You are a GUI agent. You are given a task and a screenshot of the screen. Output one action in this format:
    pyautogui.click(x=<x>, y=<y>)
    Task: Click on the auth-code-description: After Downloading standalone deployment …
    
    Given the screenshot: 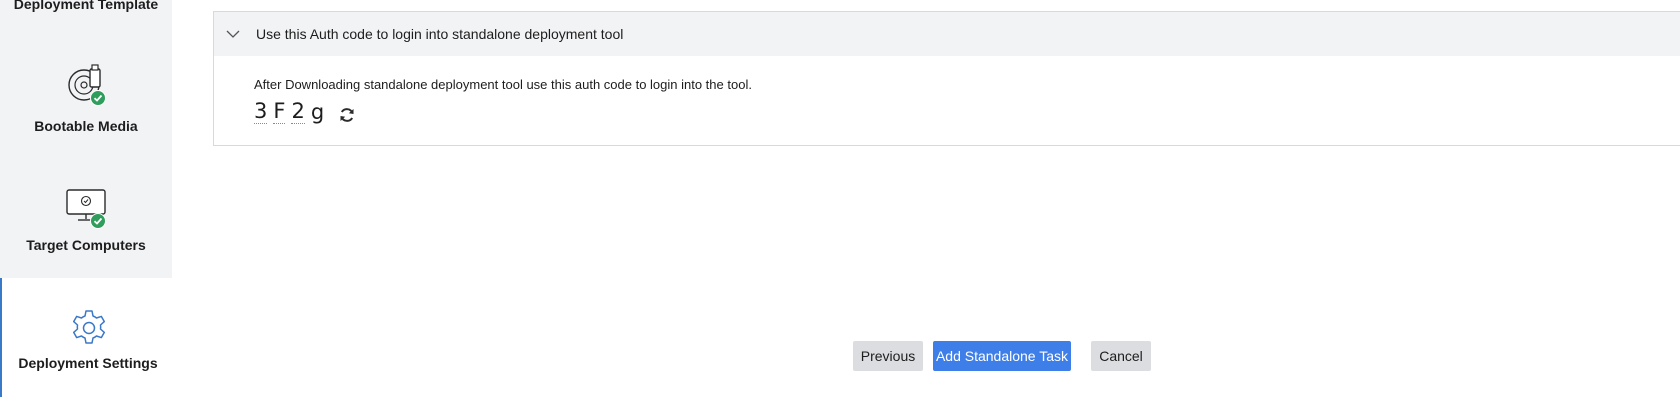 What is the action you would take?
    pyautogui.click(x=503, y=84)
    